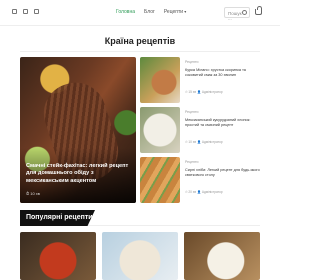 The height and width of the screenshot is (280, 320). Describe the element at coordinates (192, 142) in the screenshot. I see `article-time: 10 хв` at that location.